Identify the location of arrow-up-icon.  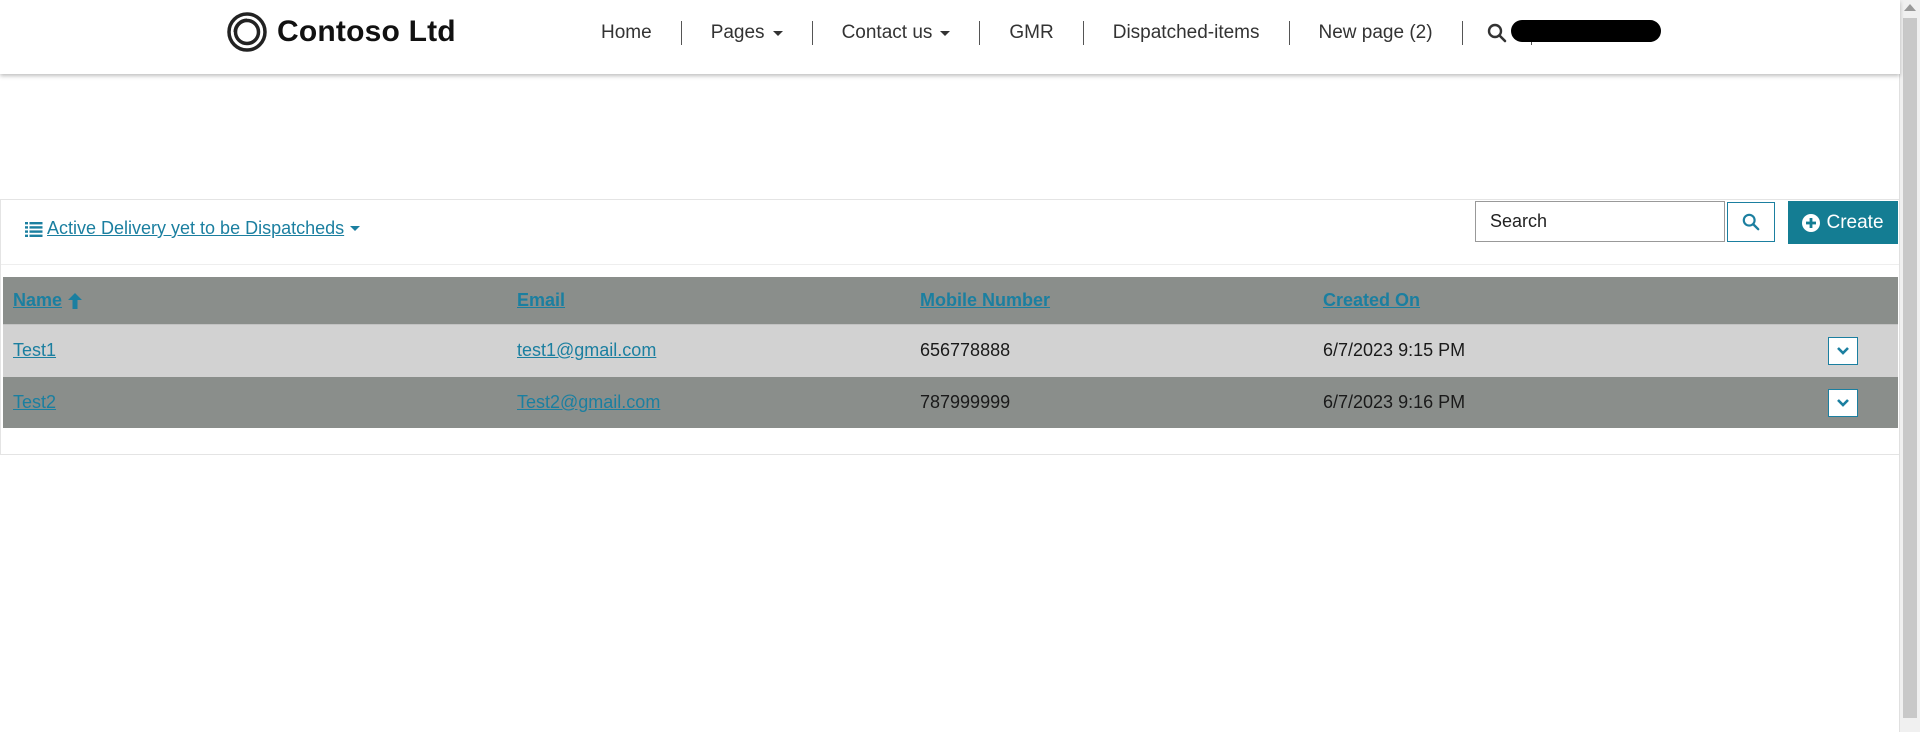
(75, 301).